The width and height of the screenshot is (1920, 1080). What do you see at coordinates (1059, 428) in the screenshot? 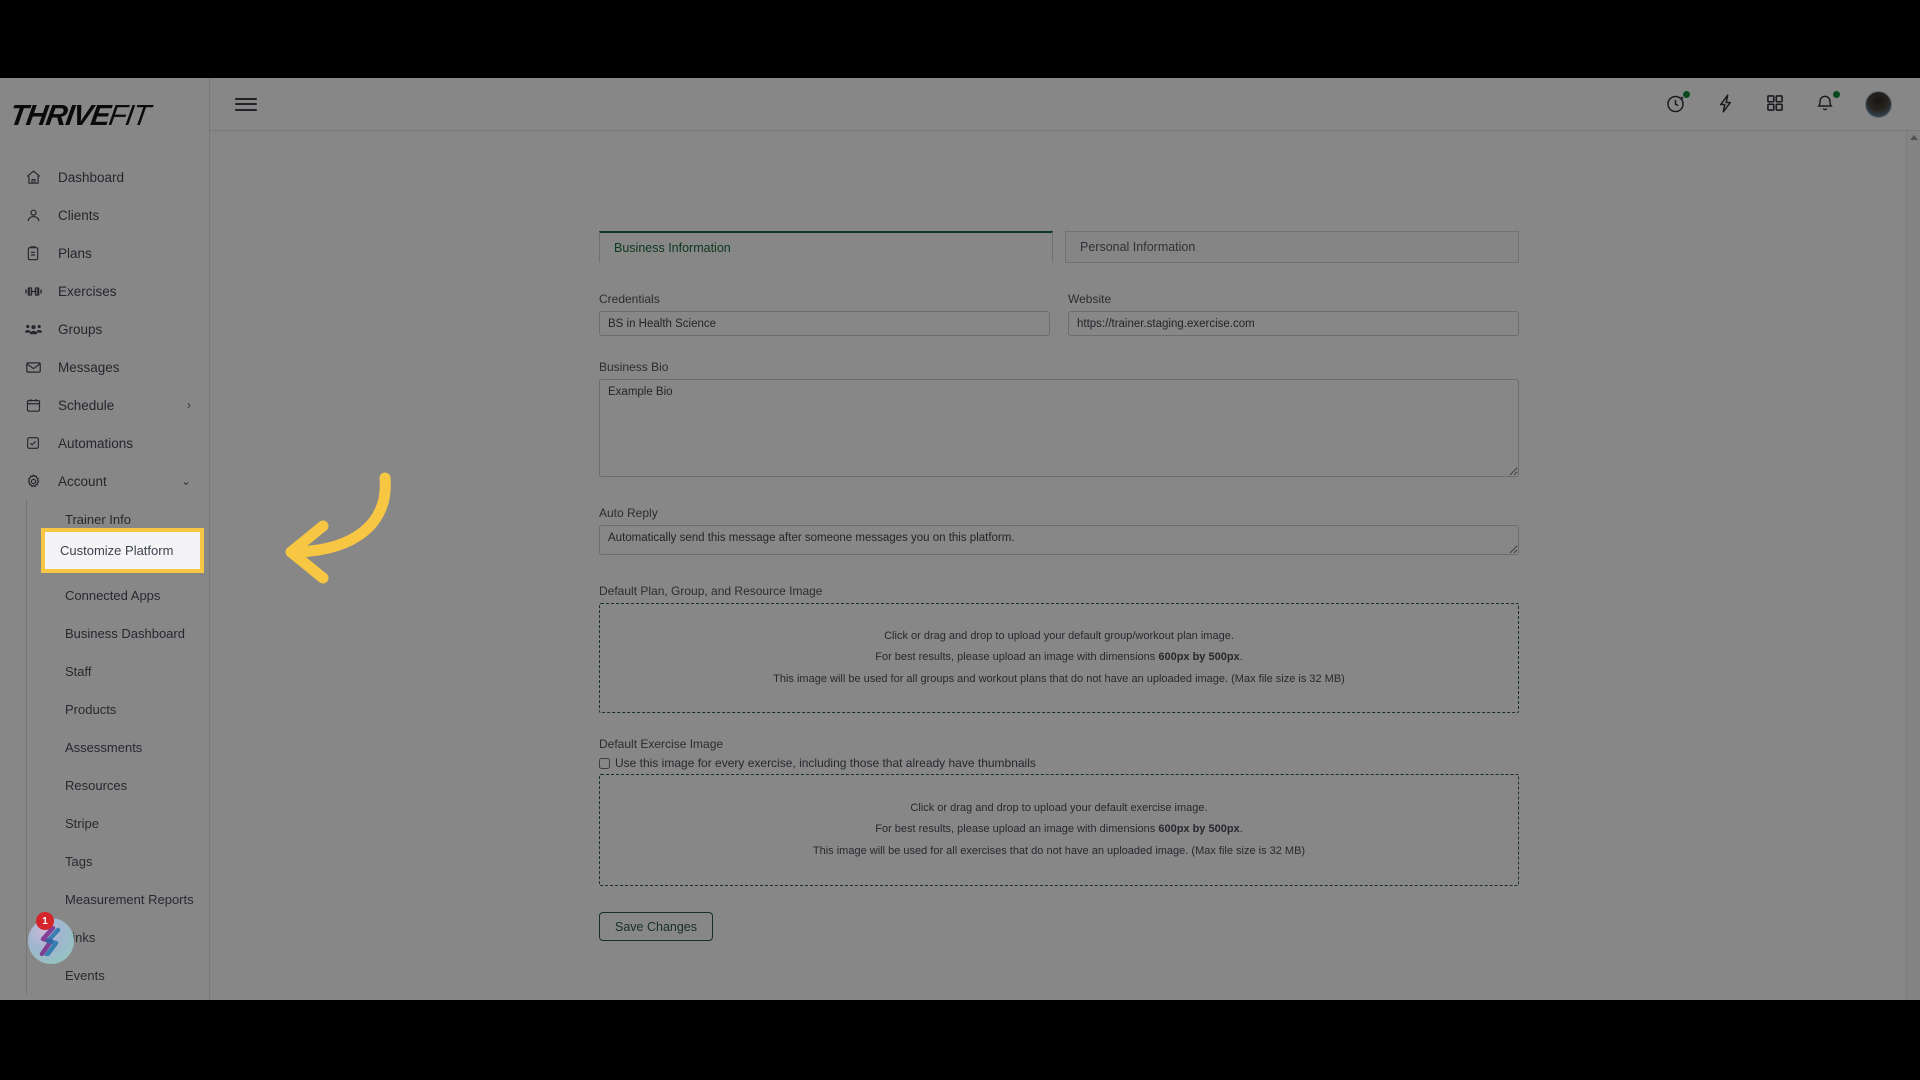
I see `business-bio-textarea` at bounding box center [1059, 428].